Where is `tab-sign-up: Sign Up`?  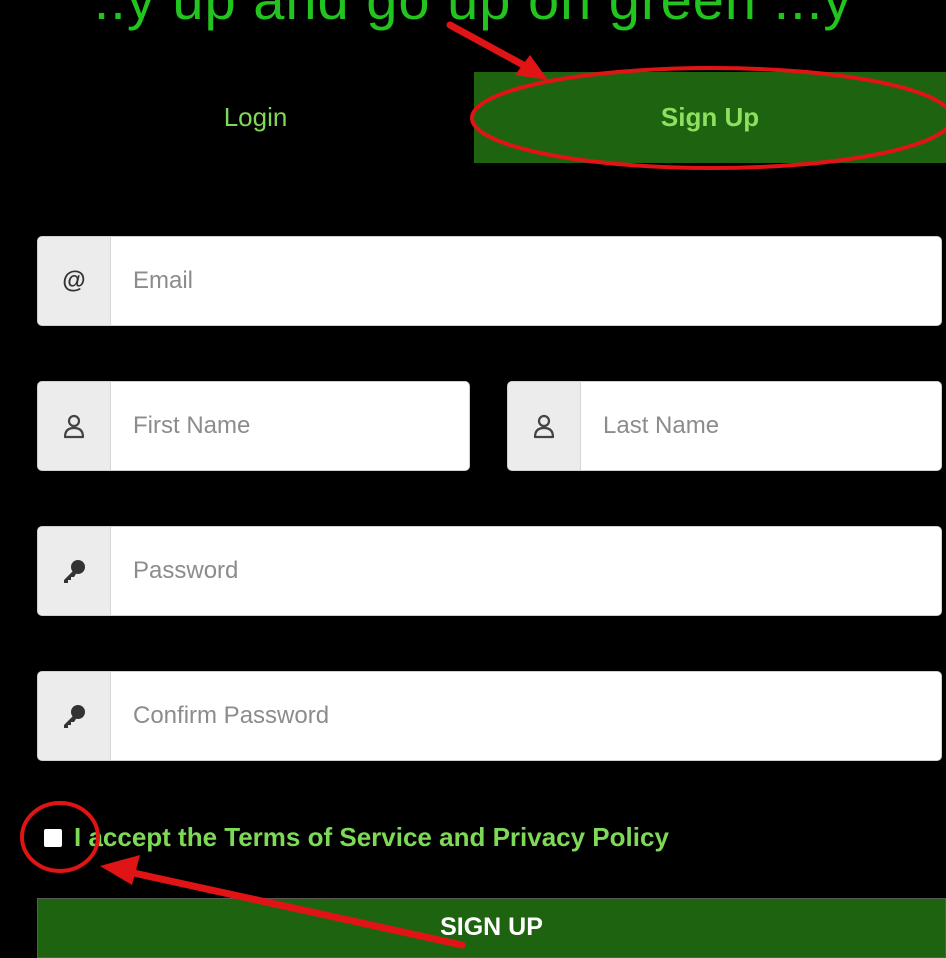
tab-sign-up: Sign Up is located at coordinates (710, 117).